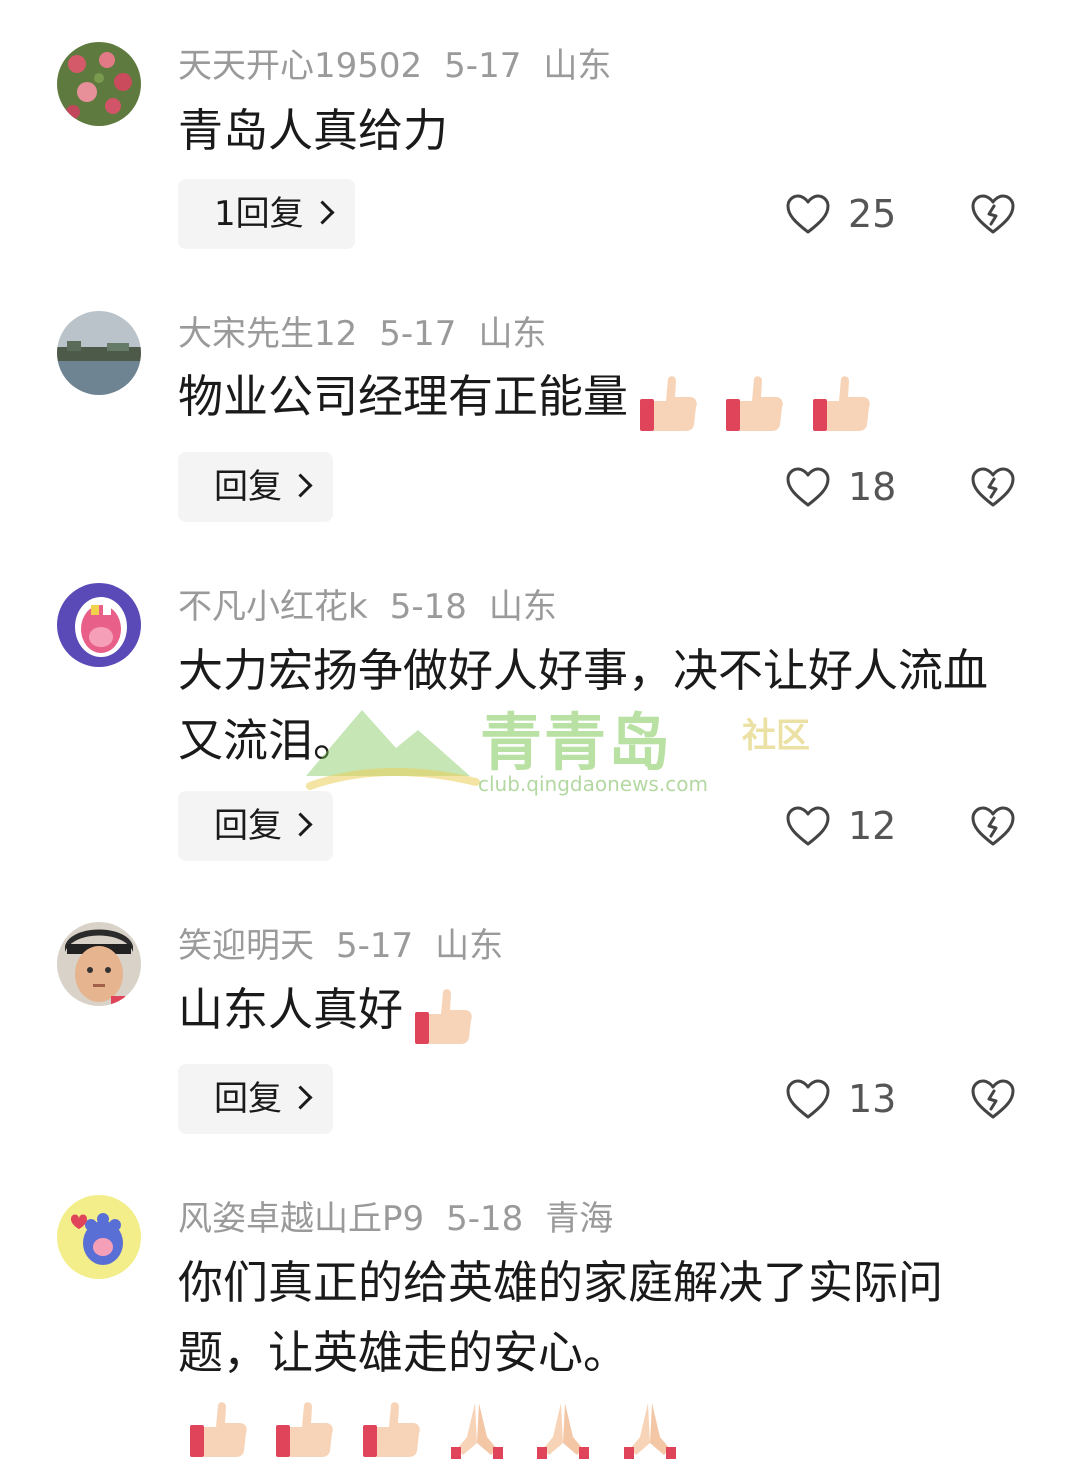 This screenshot has width=1080, height=1482. What do you see at coordinates (598, 1011) in the screenshot?
I see `comment-text: 山东人真好` at bounding box center [598, 1011].